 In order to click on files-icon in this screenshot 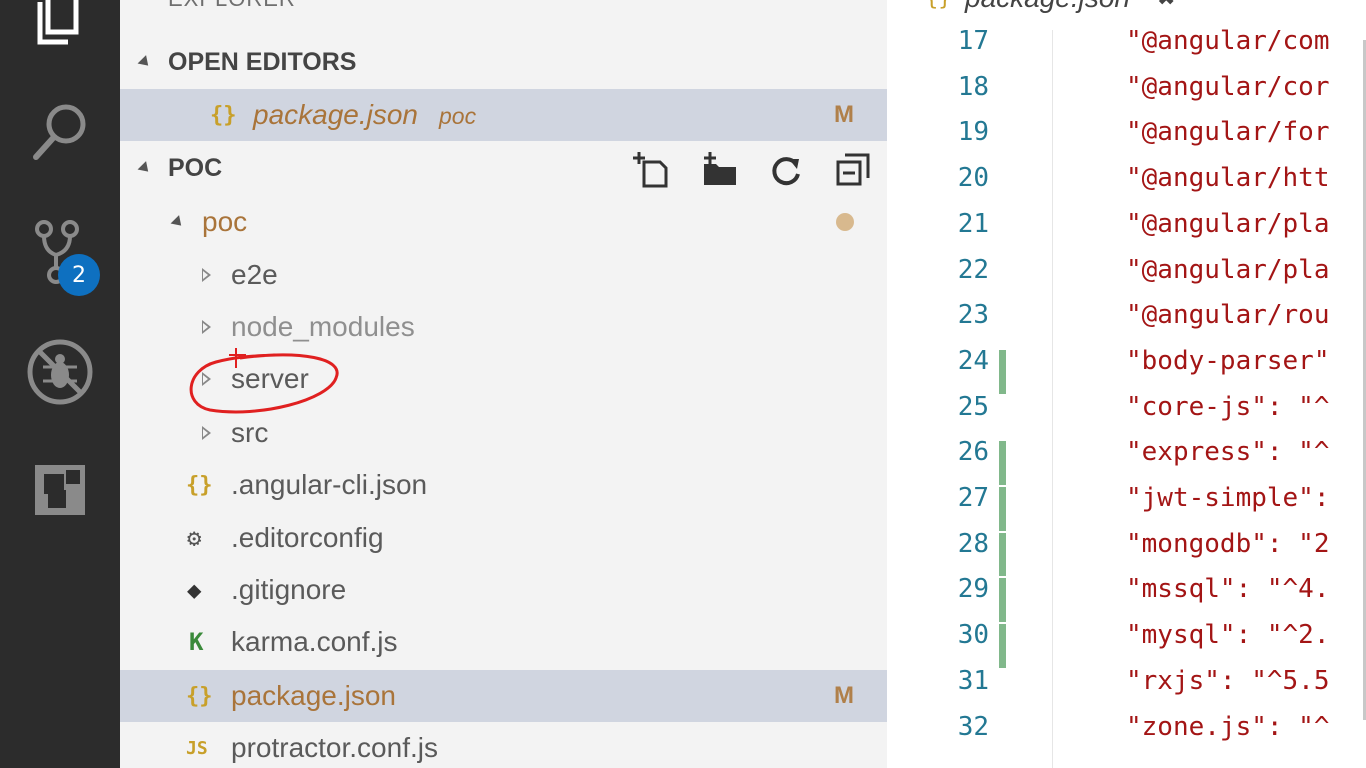, I will do `click(58, 22)`.